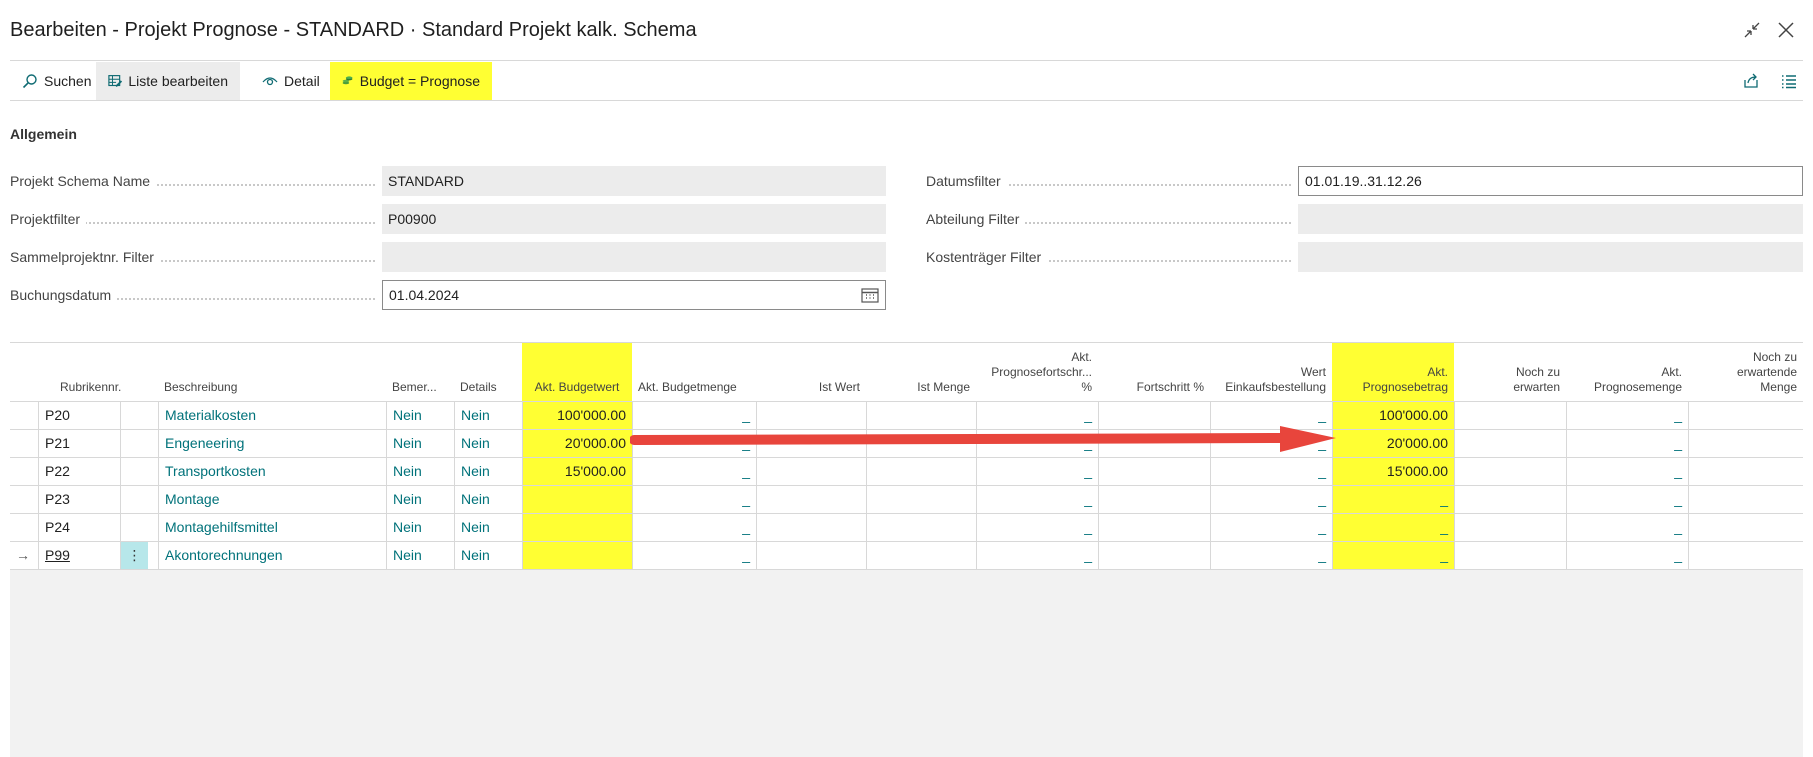 The width and height of the screenshot is (1813, 757). I want to click on date-filter-field: 01.01.19..31.12.26, so click(1550, 181).